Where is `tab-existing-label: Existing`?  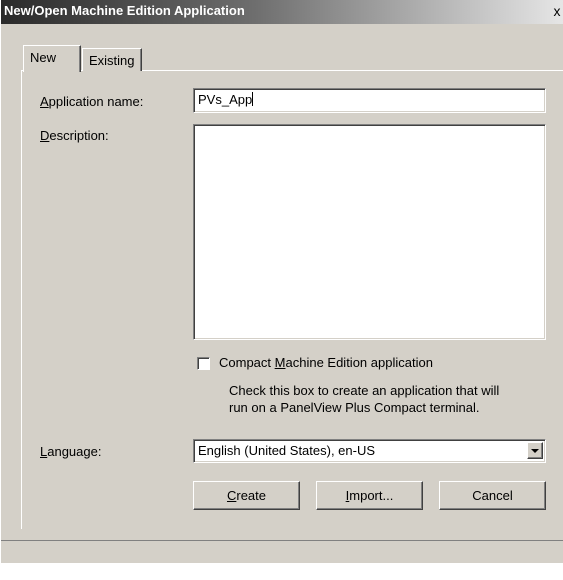 tab-existing-label: Existing is located at coordinates (112, 60).